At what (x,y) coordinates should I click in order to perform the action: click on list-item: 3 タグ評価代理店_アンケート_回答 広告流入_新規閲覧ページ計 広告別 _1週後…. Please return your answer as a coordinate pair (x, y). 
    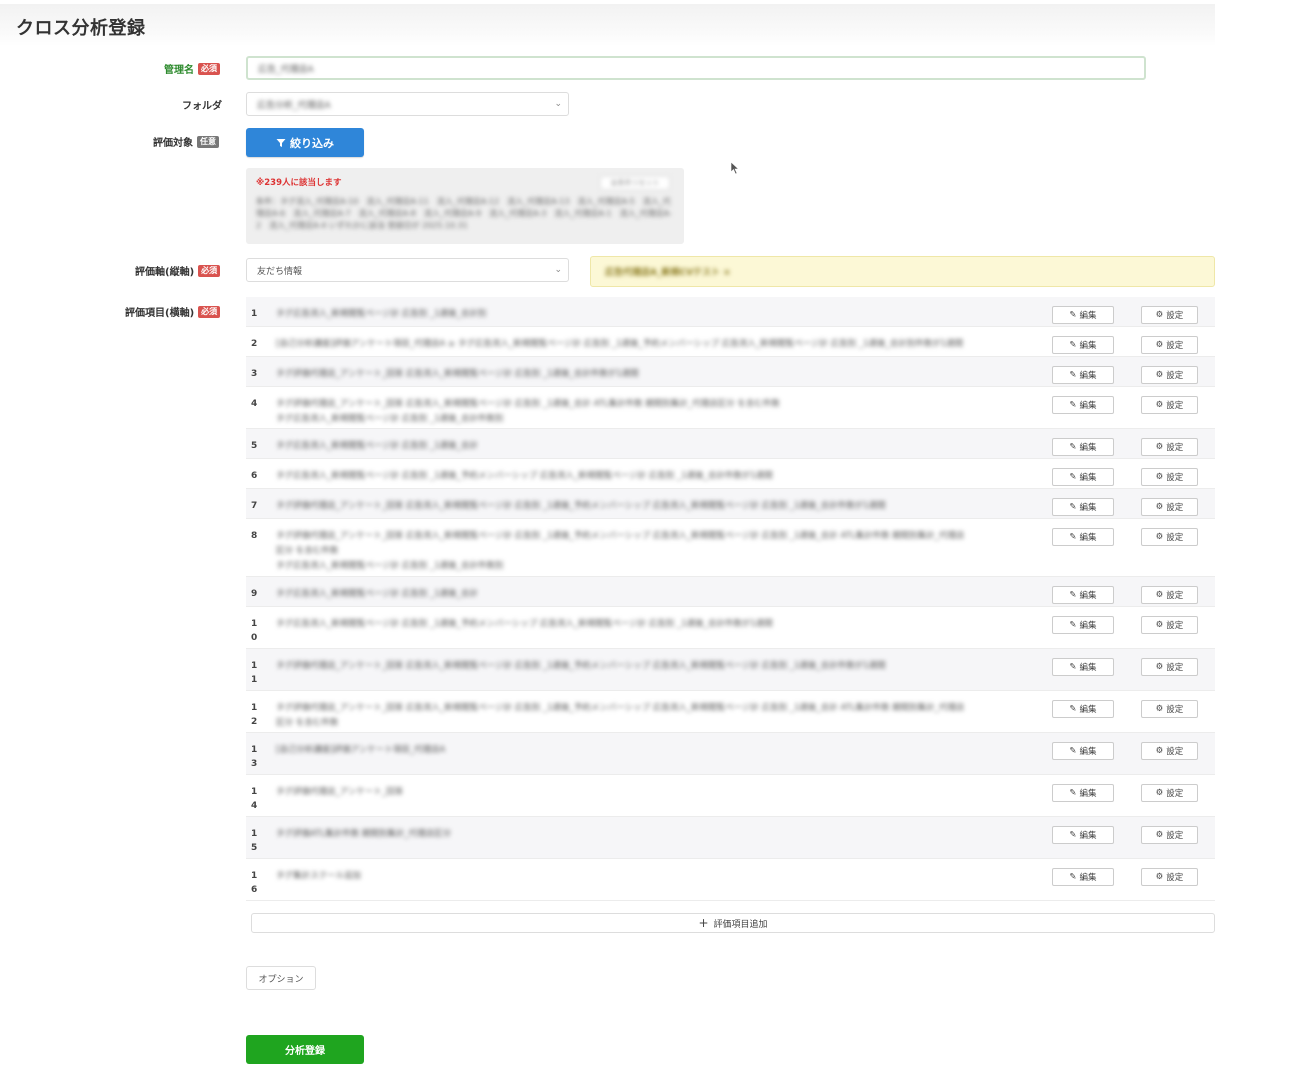
    Looking at the image, I should click on (730, 372).